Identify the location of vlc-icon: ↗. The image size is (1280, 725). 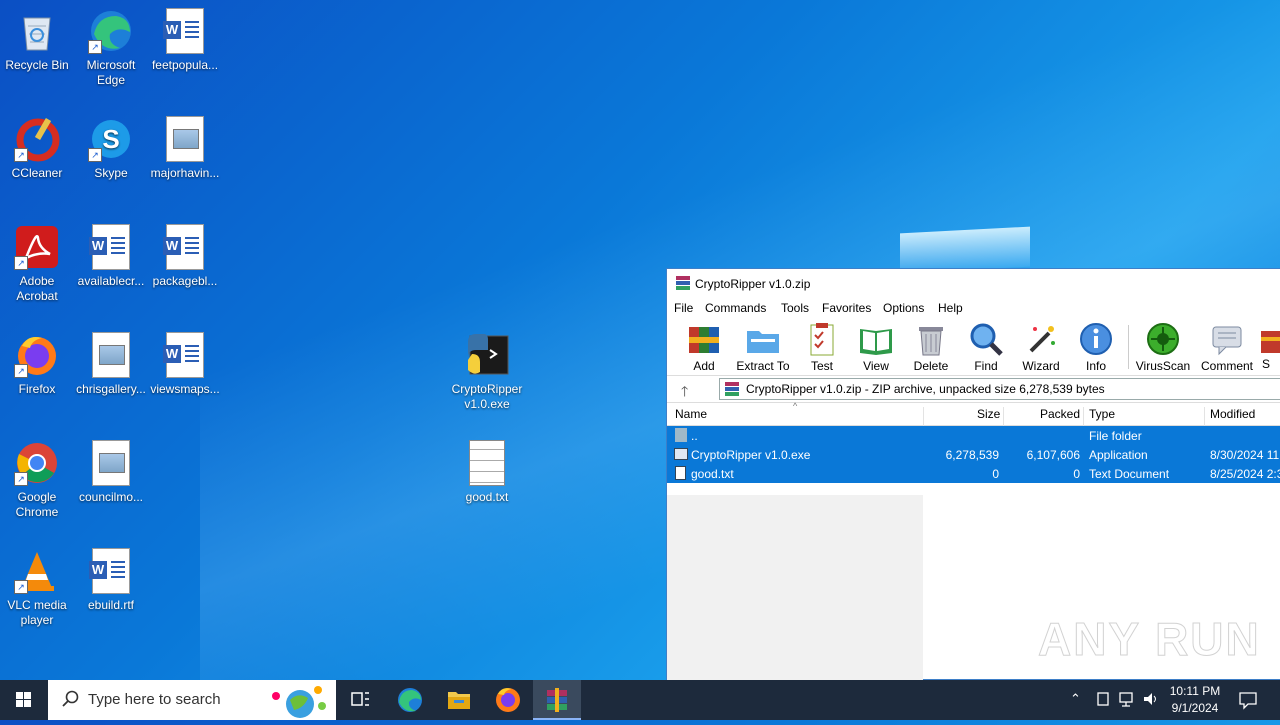
(37, 571).